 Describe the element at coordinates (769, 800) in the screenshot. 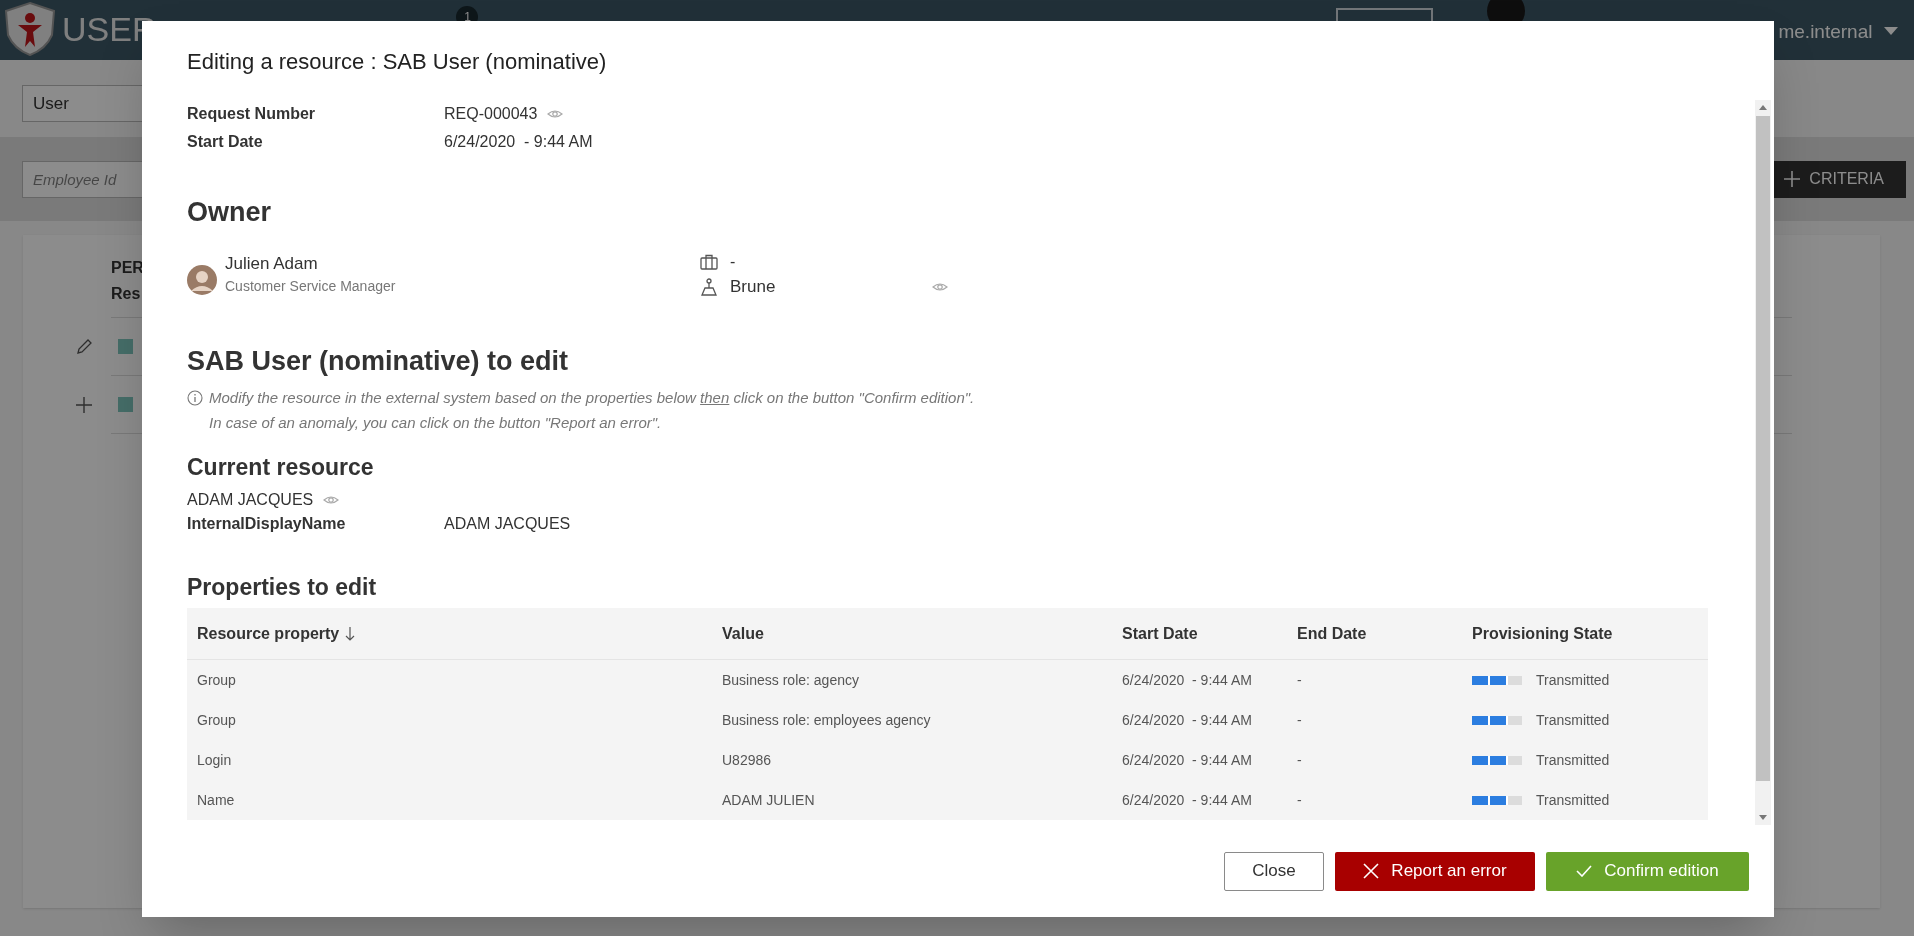

I see `table-cell-text: ADAM JULIEN` at that location.